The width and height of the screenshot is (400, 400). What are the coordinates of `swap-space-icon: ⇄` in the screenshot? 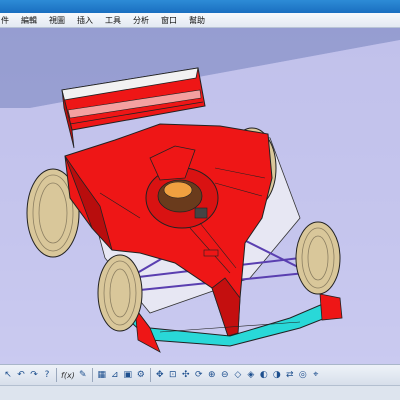 It's located at (290, 375).